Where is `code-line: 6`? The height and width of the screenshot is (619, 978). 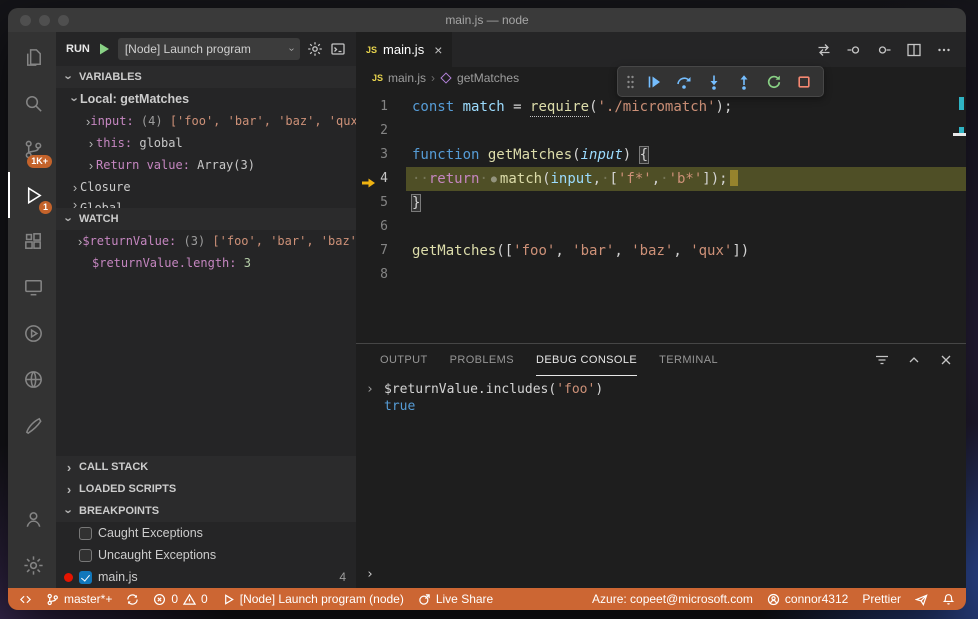
code-line: 6 is located at coordinates (661, 227).